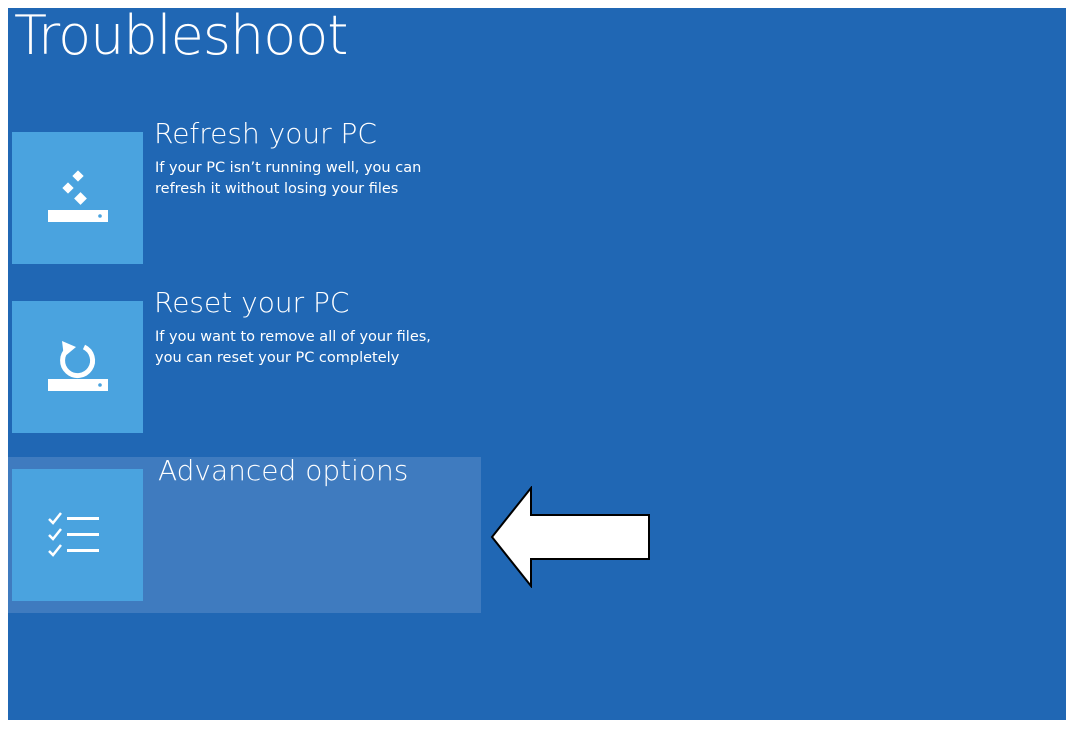 Image resolution: width=1066 pixels, height=747 pixels. I want to click on advanced-options-option: Advanced options, so click(244, 533).